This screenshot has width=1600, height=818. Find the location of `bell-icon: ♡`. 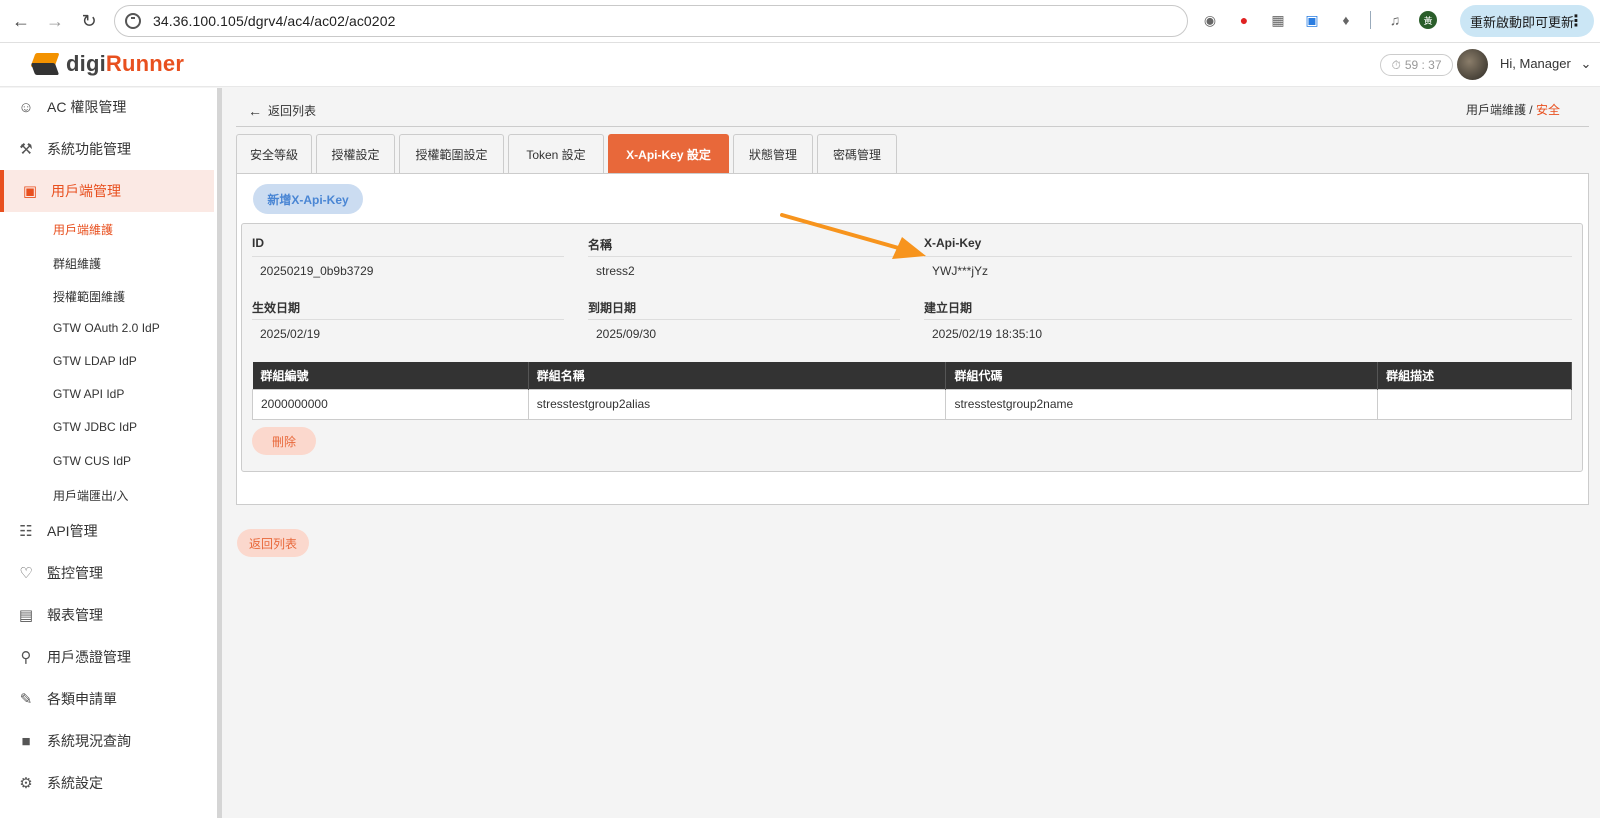

bell-icon: ♡ is located at coordinates (26, 573).